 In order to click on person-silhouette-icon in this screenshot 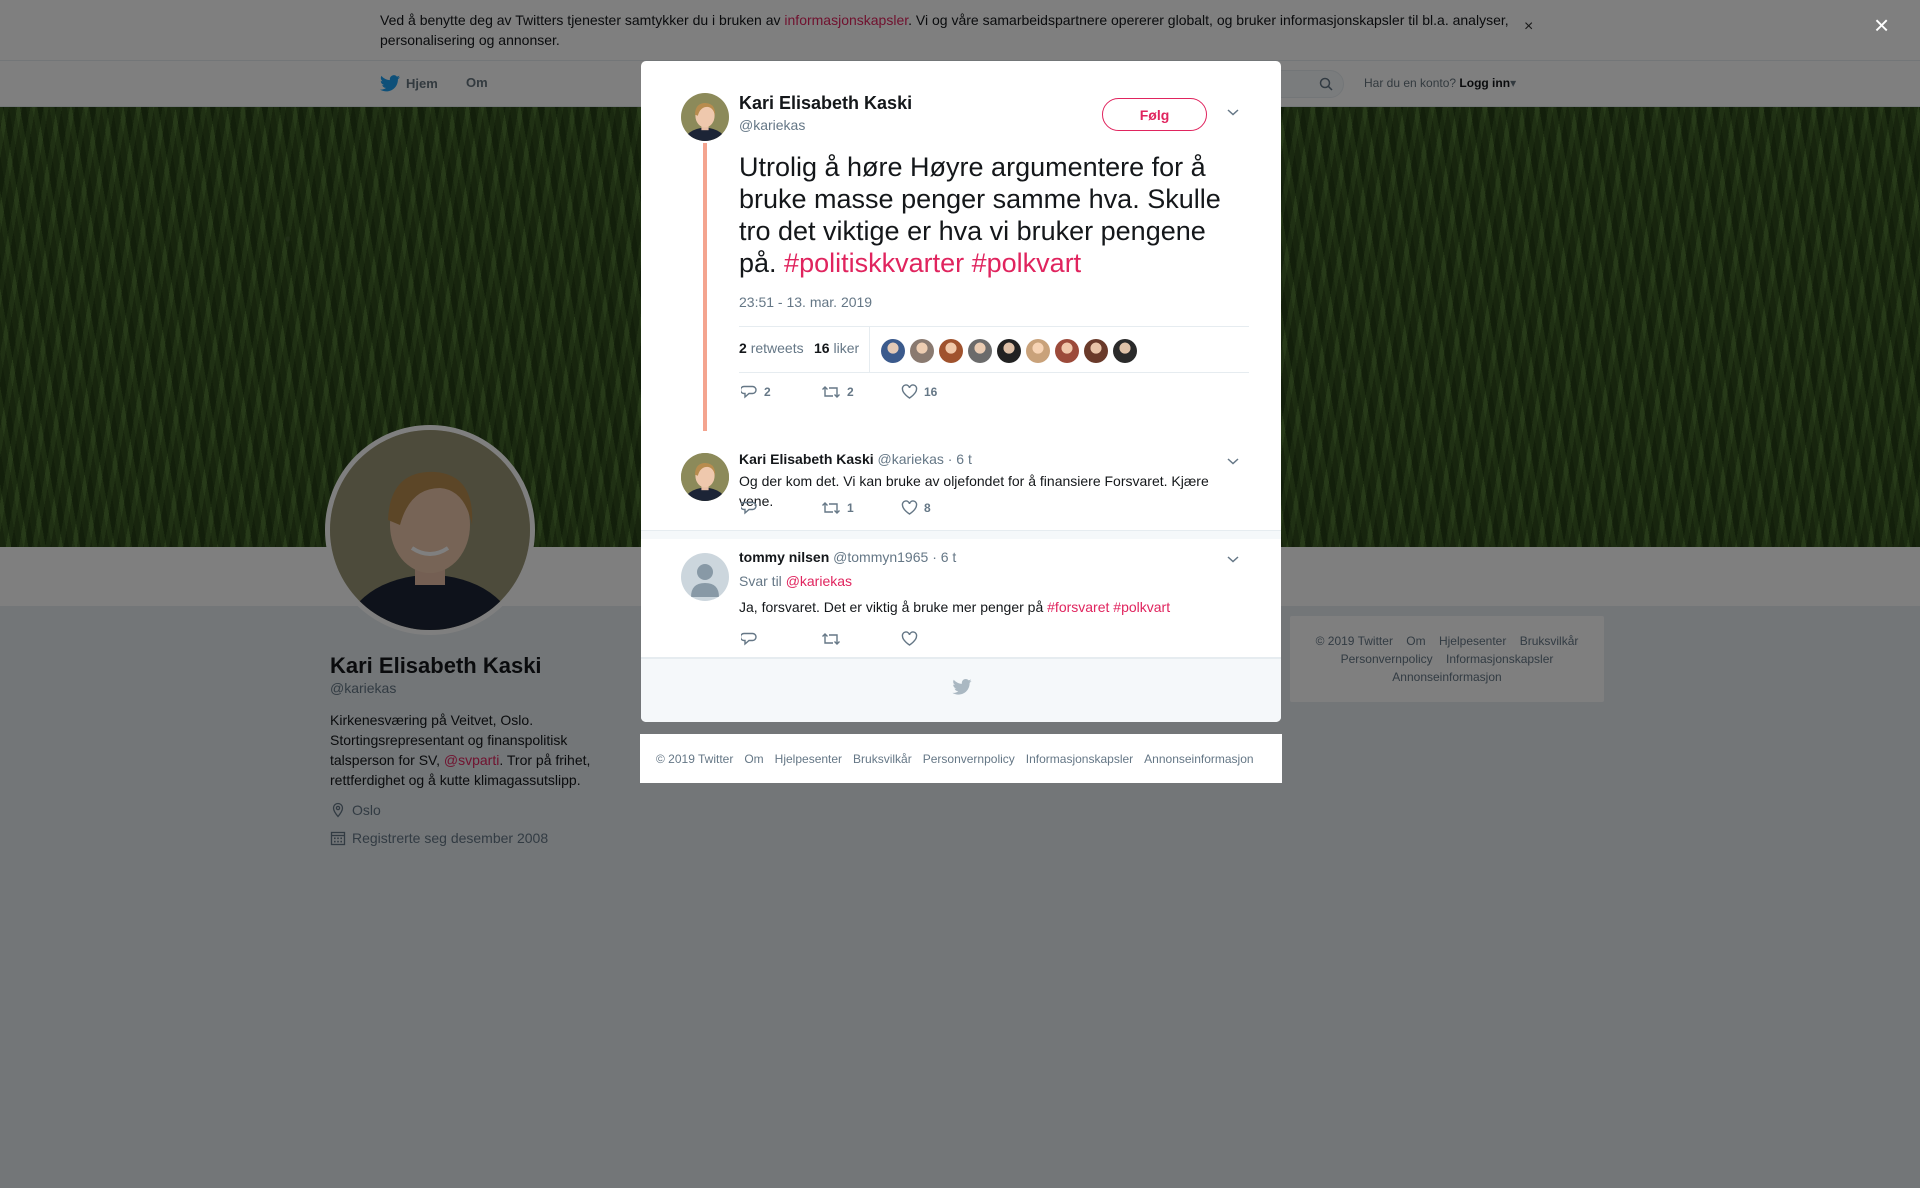, I will do `click(705, 580)`.